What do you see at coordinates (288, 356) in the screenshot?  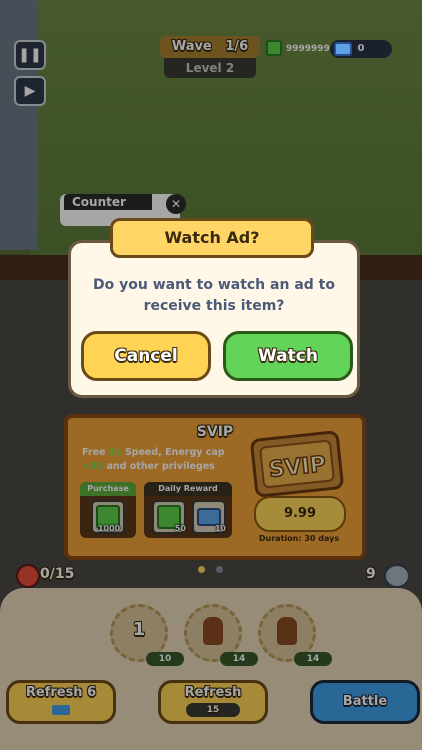 I see `watch-button: Watch` at bounding box center [288, 356].